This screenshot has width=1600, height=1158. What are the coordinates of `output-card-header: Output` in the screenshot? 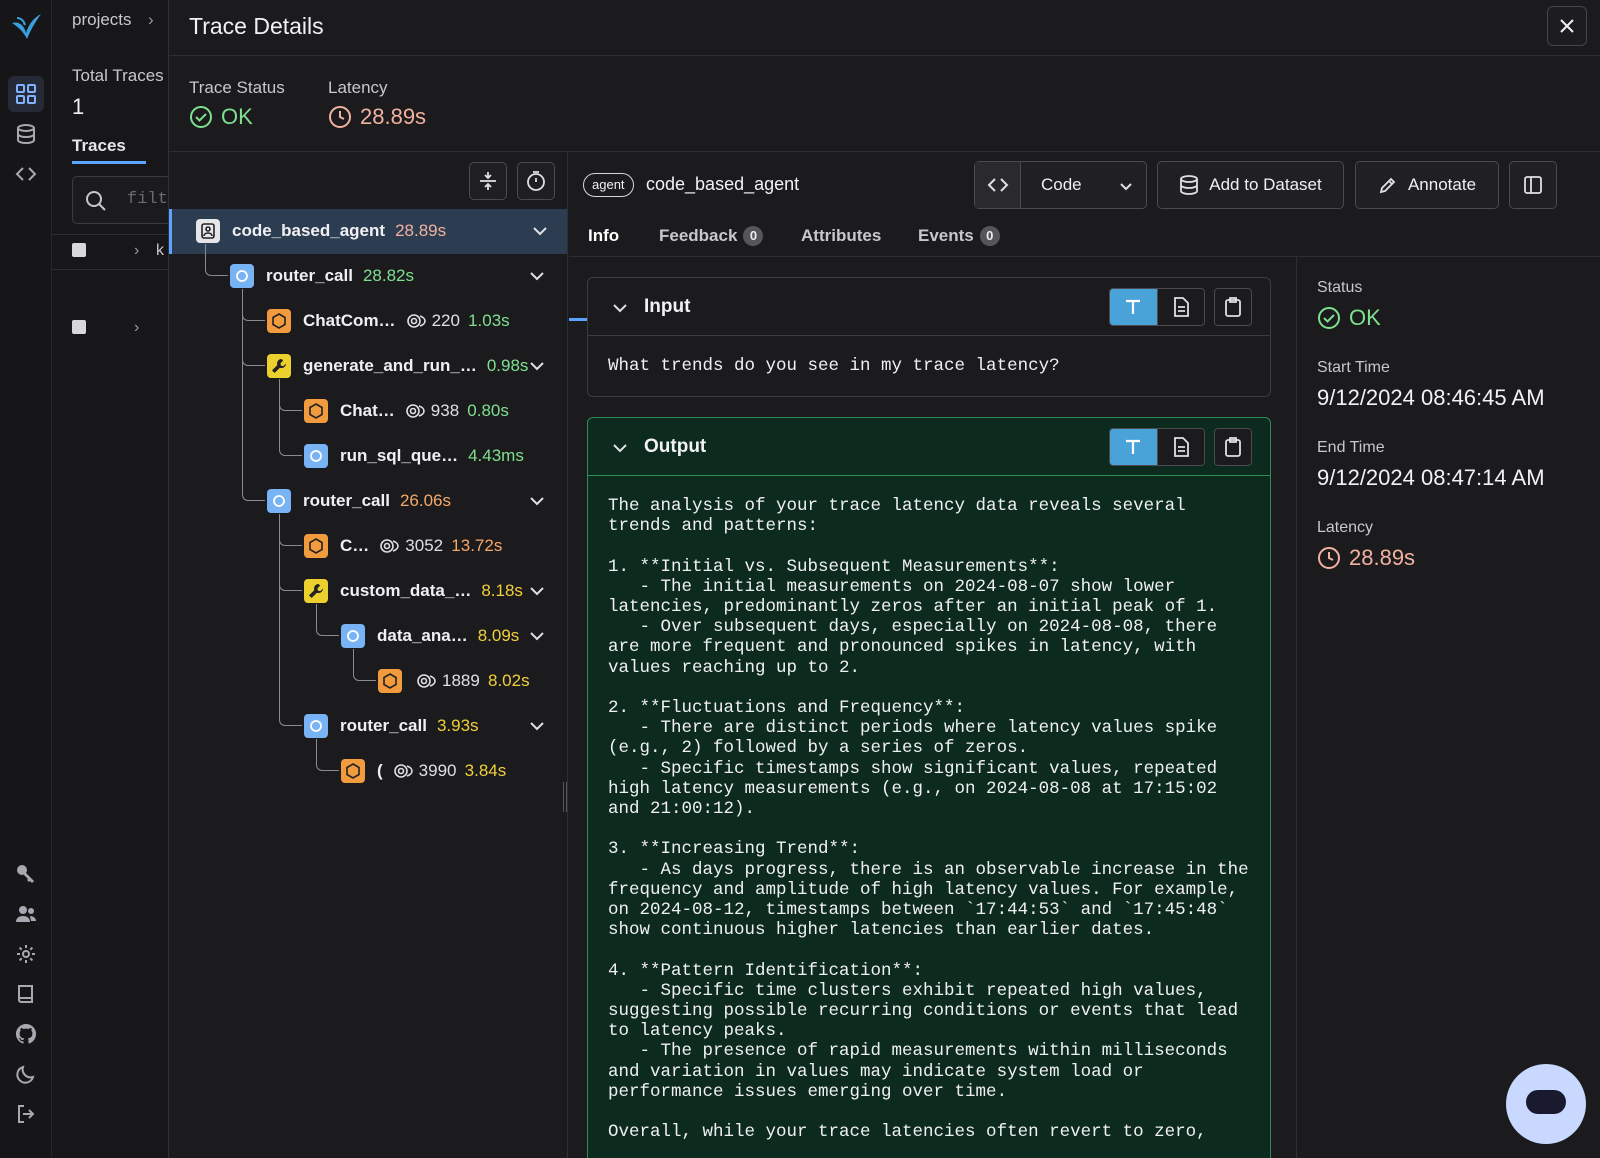 It's located at (929, 447).